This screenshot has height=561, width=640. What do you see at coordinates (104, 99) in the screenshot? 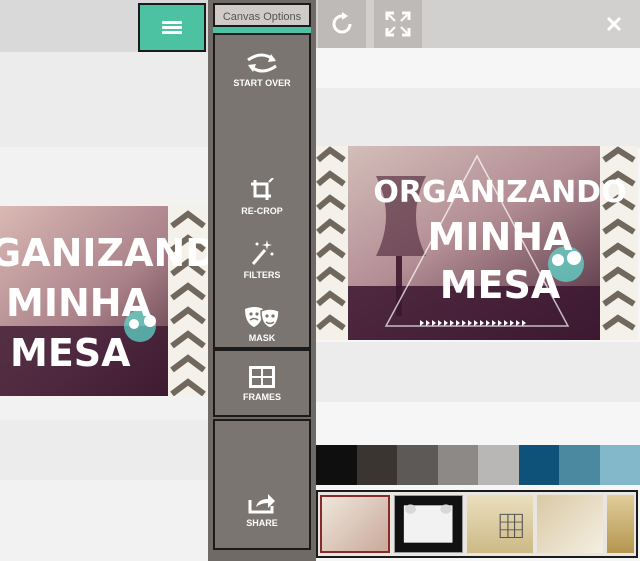
I see `left-band` at bounding box center [104, 99].